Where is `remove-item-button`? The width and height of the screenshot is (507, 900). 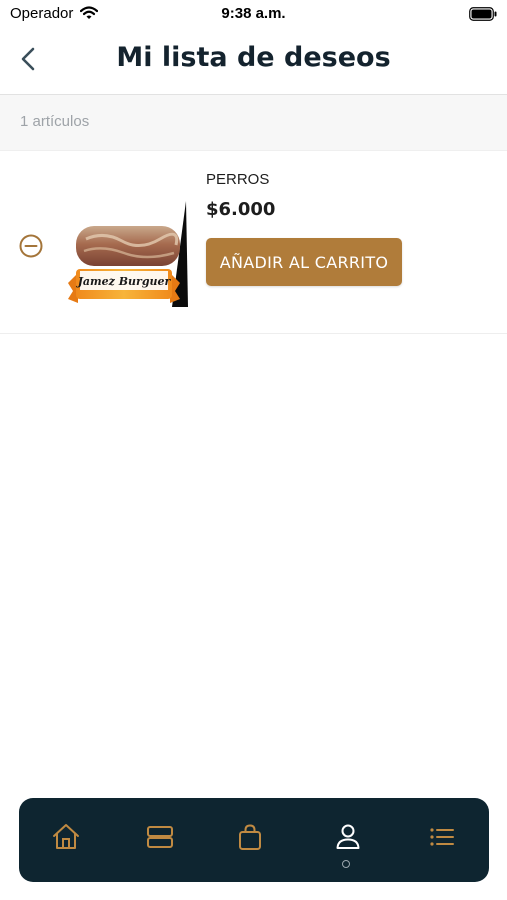
remove-item-button is located at coordinates (31, 246).